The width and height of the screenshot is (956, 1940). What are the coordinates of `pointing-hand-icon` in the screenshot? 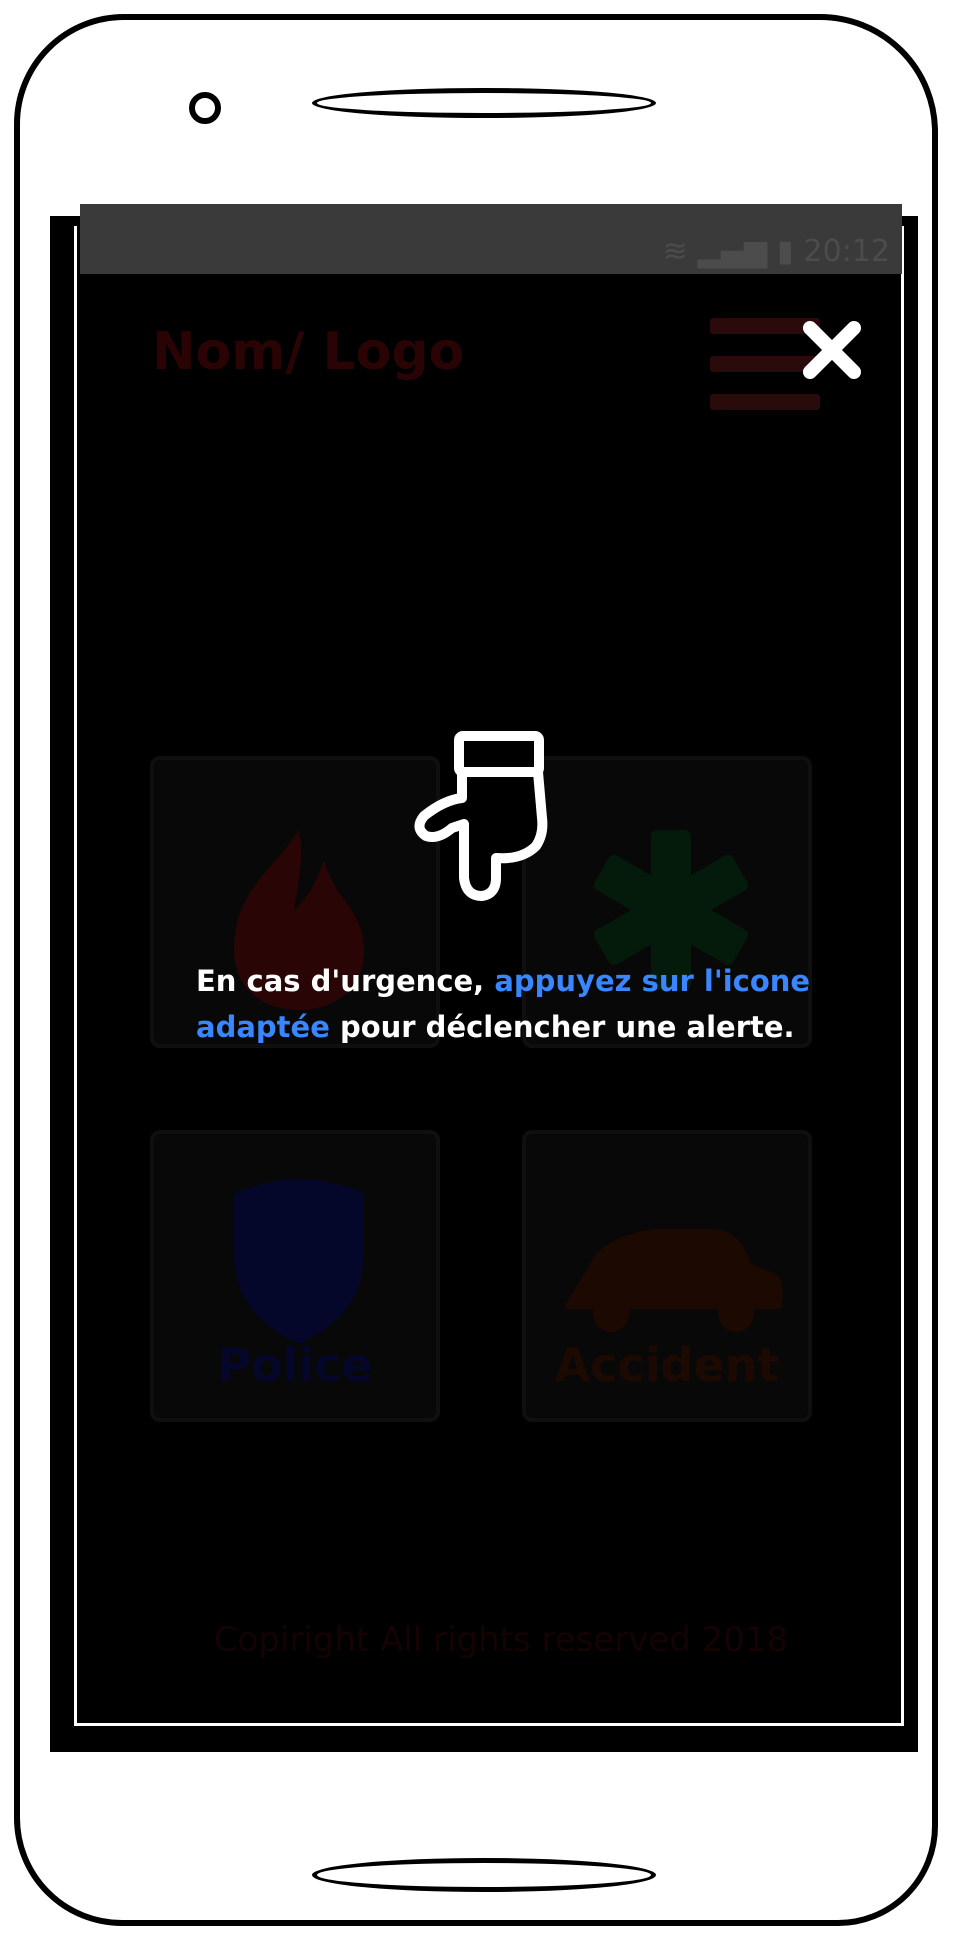 It's located at (481, 816).